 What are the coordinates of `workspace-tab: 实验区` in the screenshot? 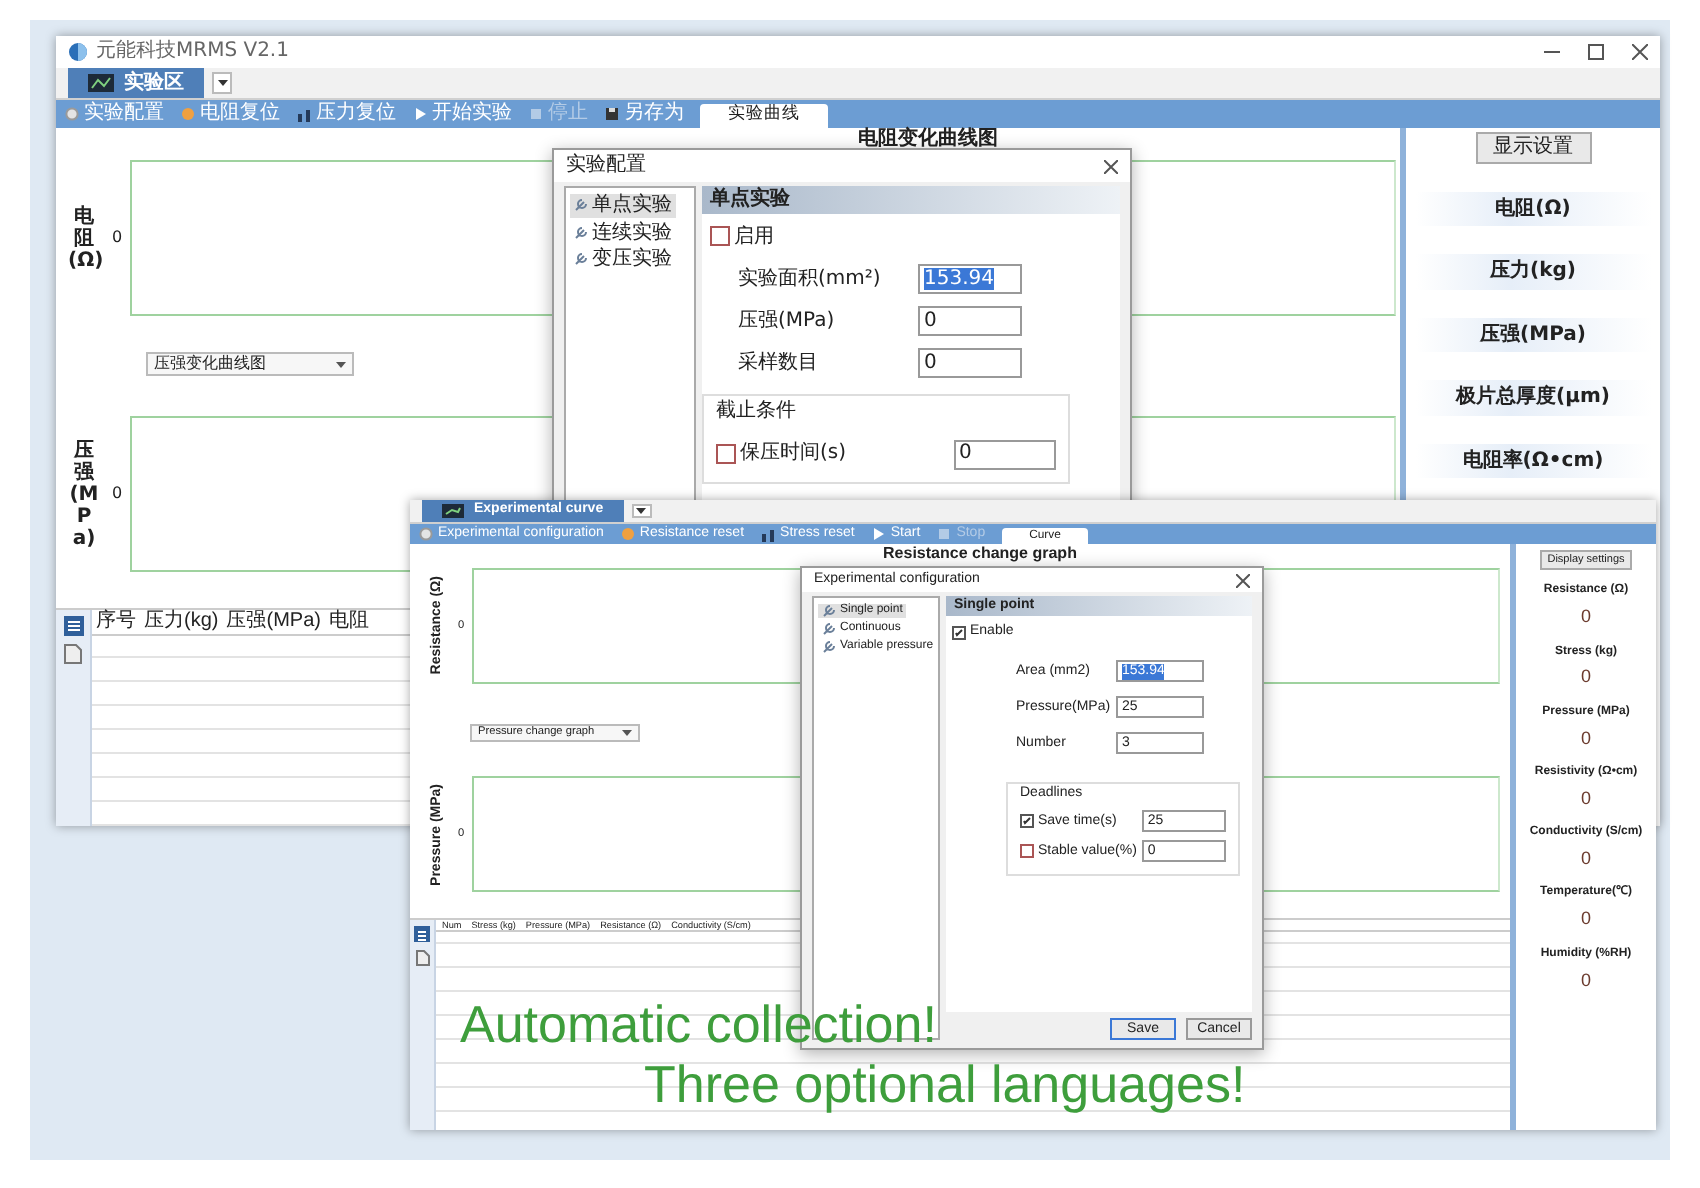 It's located at (136, 83).